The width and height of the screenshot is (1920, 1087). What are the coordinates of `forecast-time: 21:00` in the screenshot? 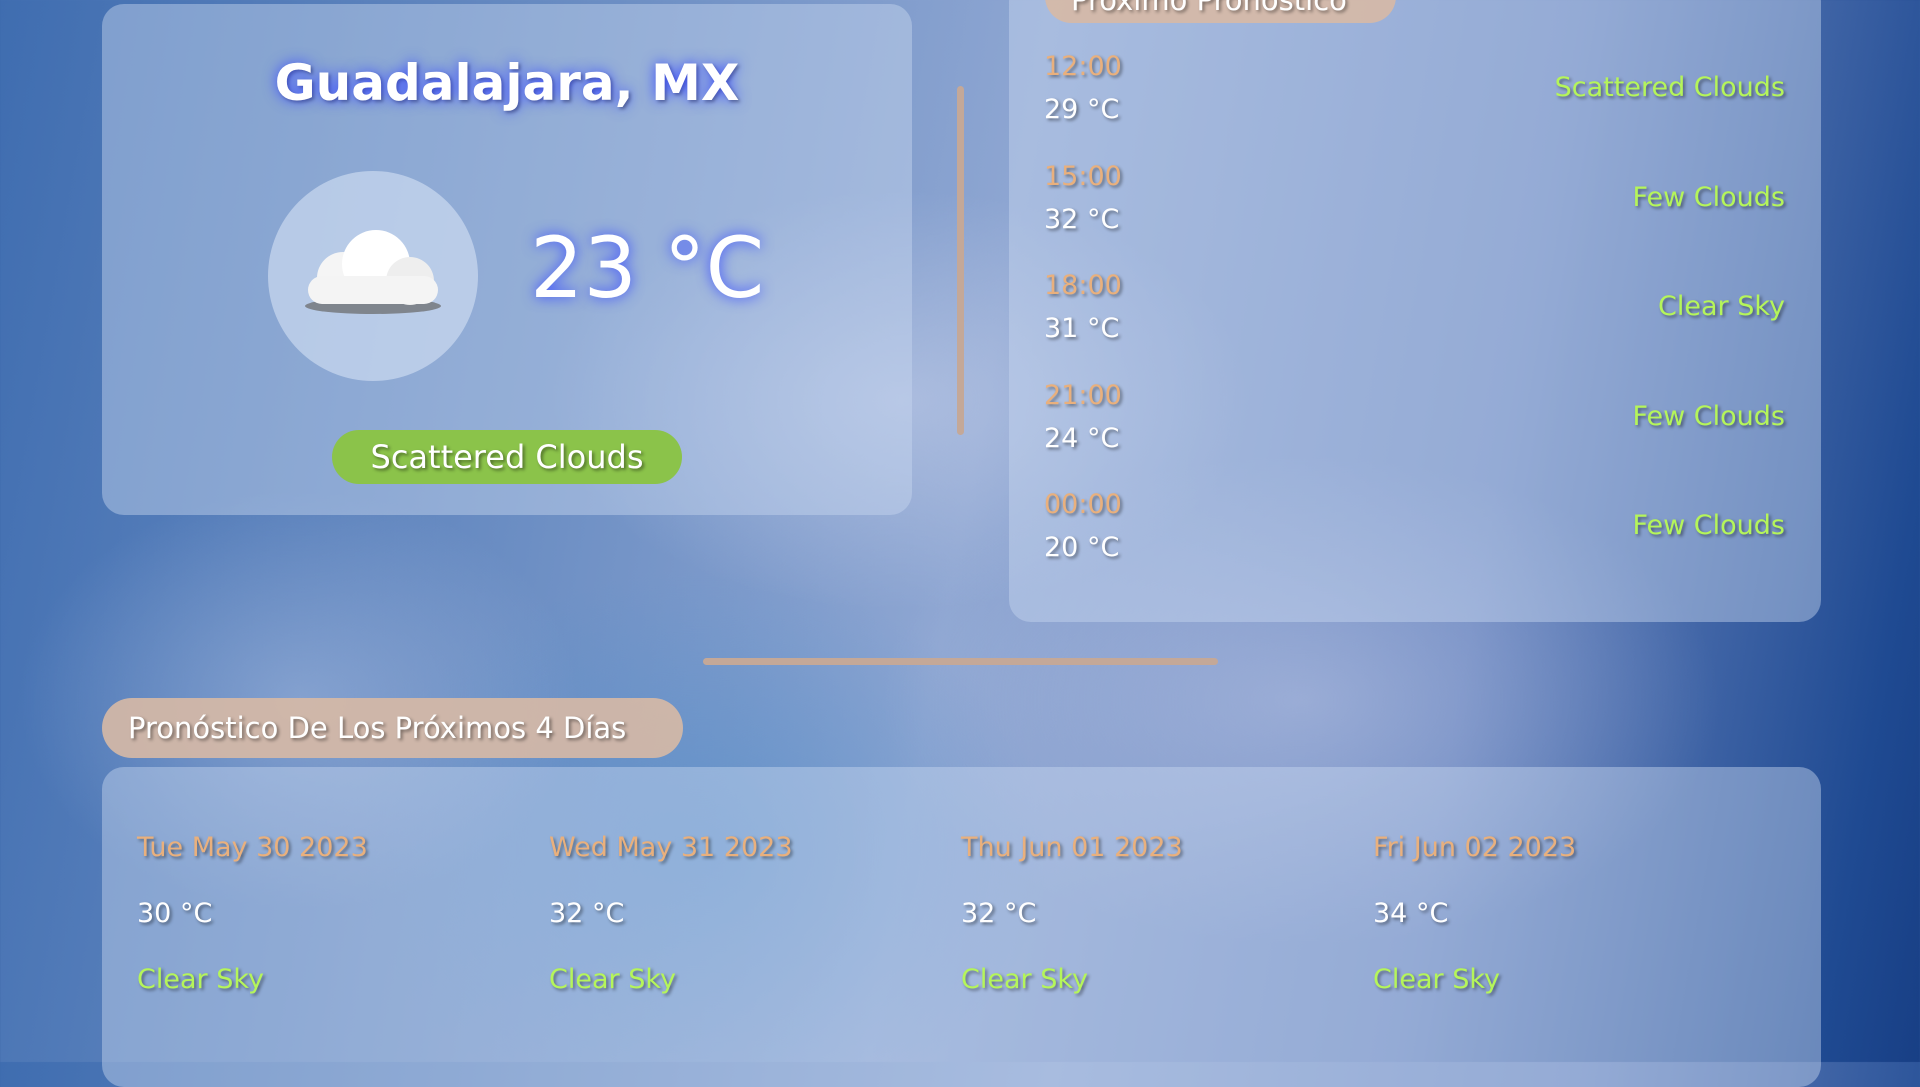 It's located at (1083, 395).